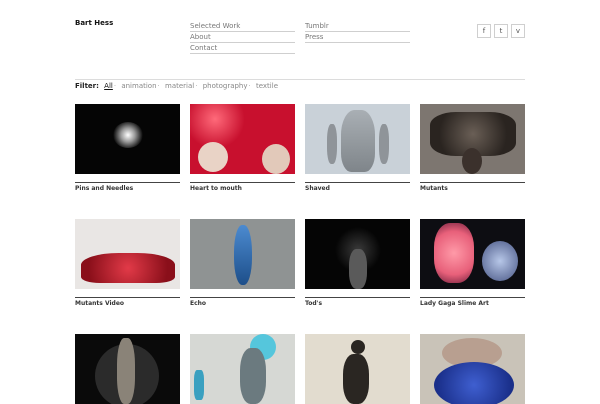 Image resolution: width=600 pixels, height=404 pixels. I want to click on twitter-icon: t, so click(501, 31).